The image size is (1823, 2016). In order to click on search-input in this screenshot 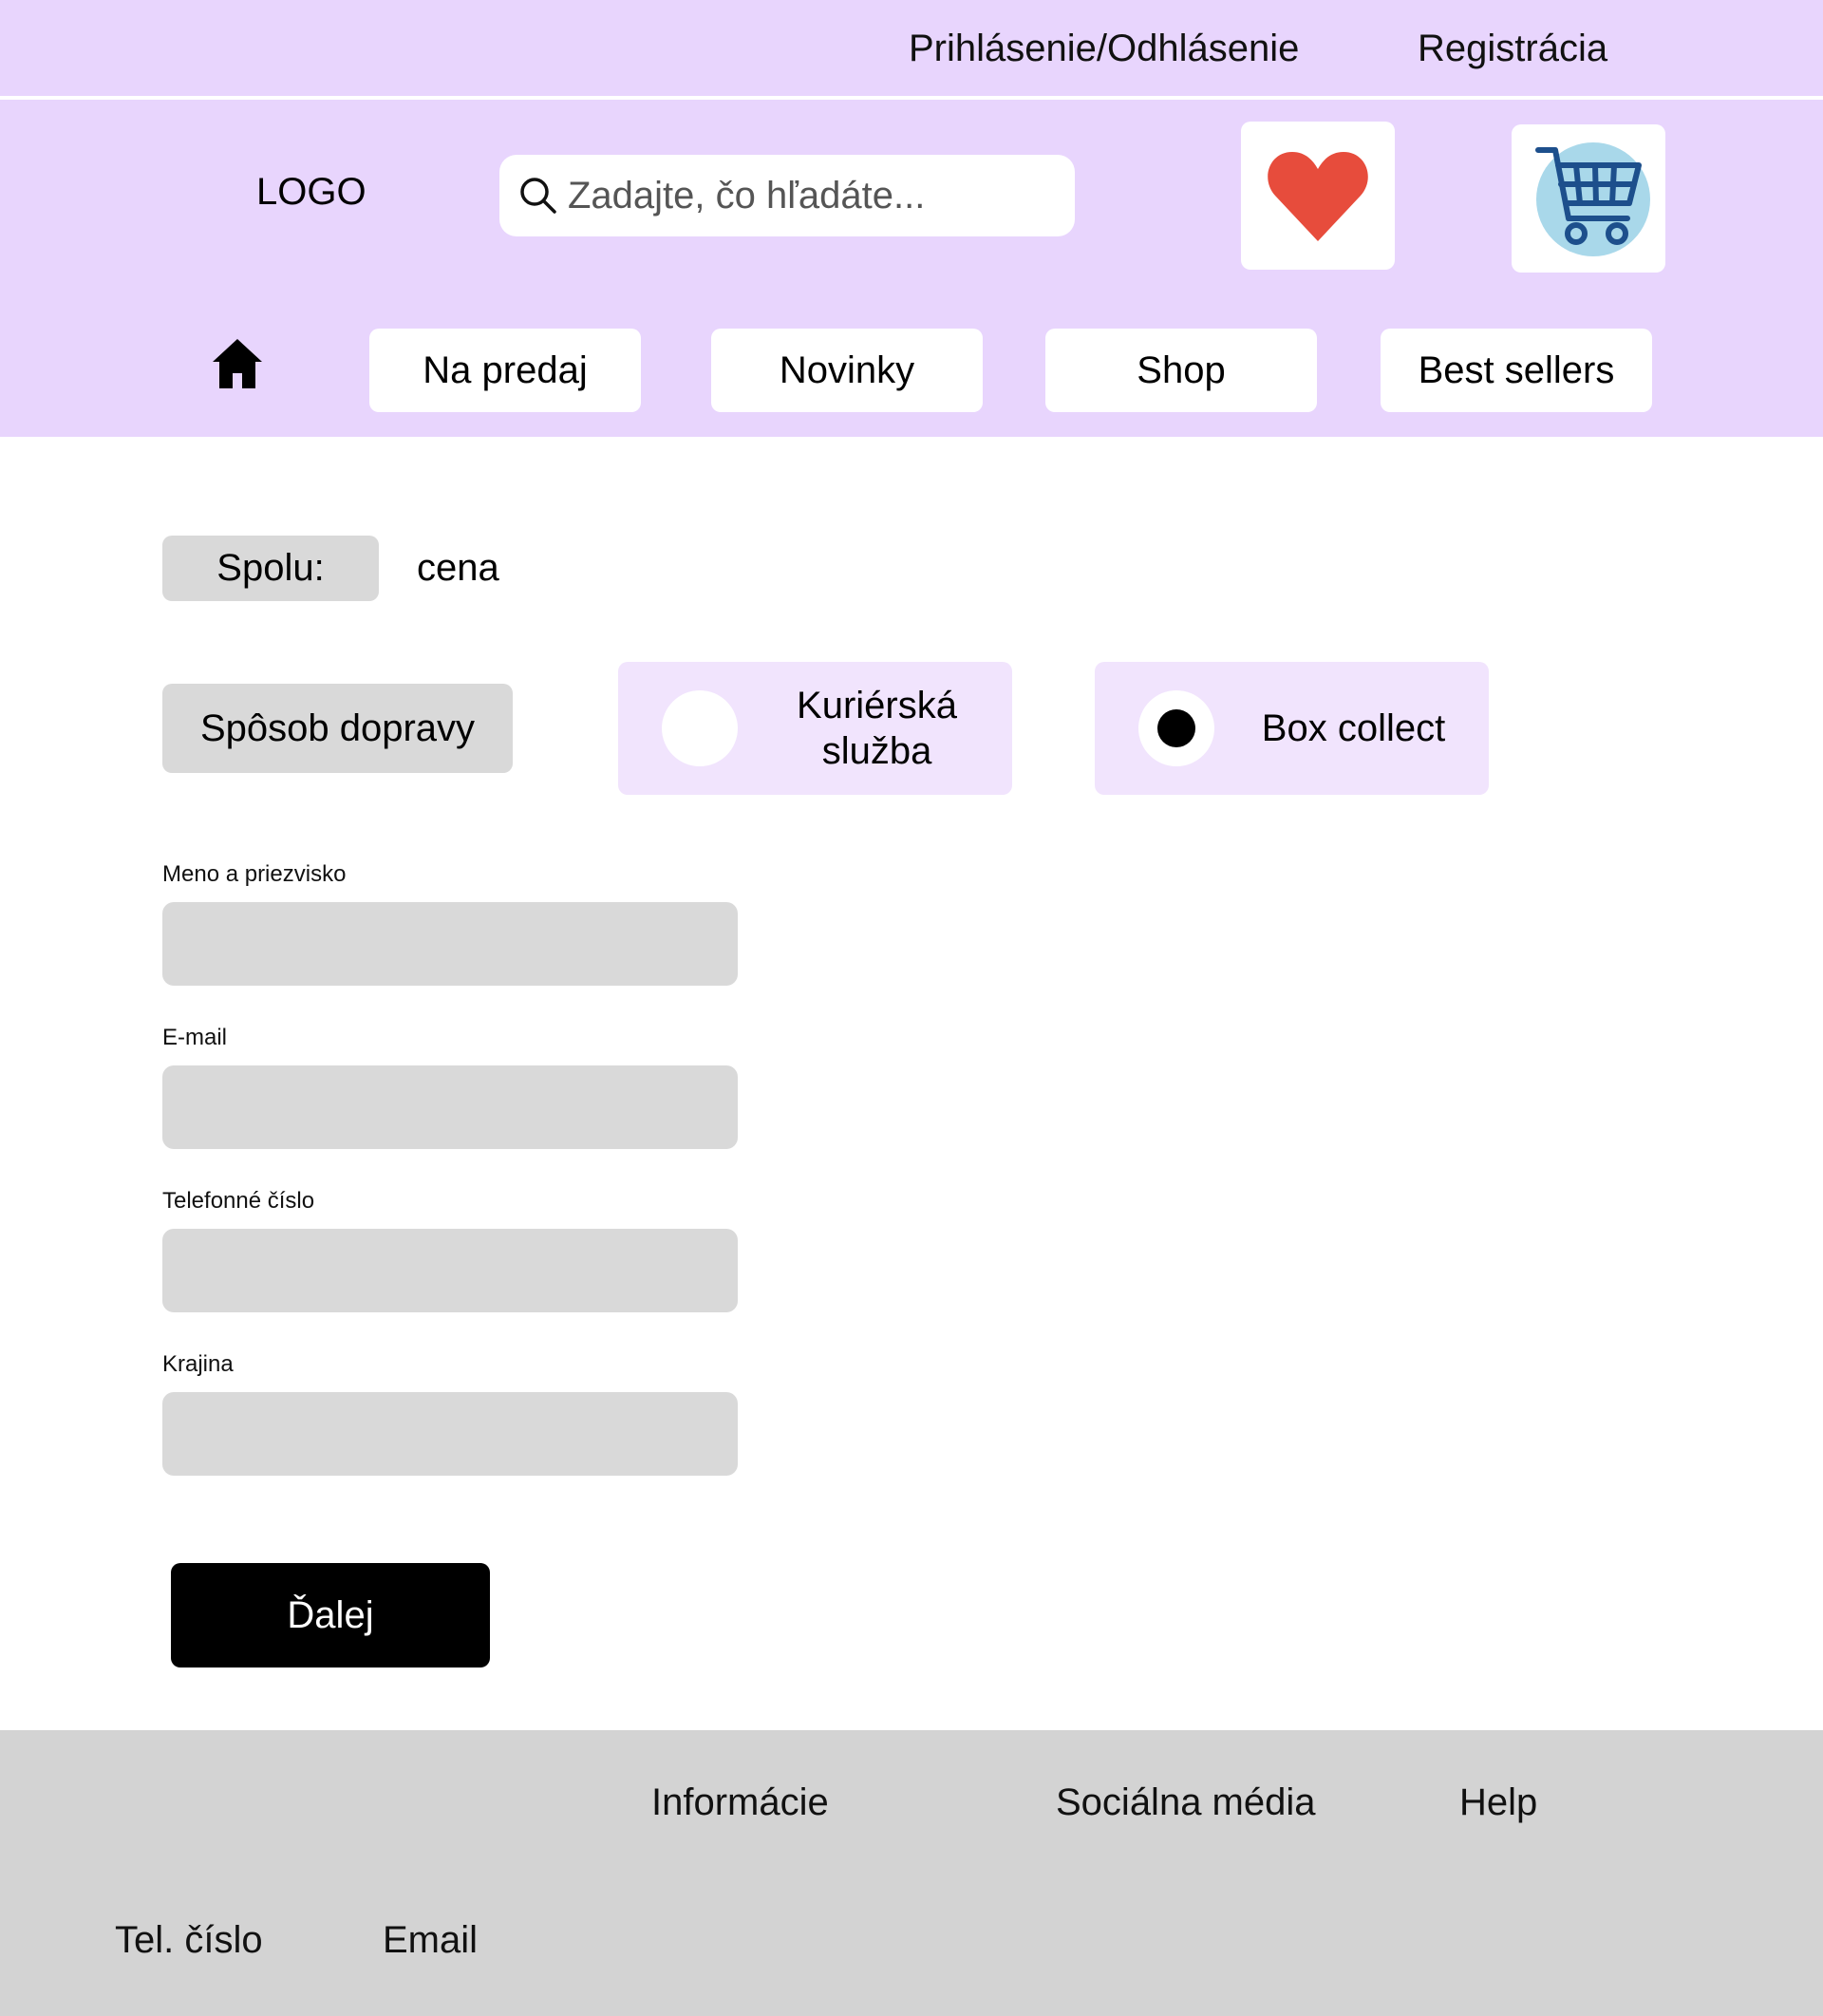, I will do `click(815, 195)`.